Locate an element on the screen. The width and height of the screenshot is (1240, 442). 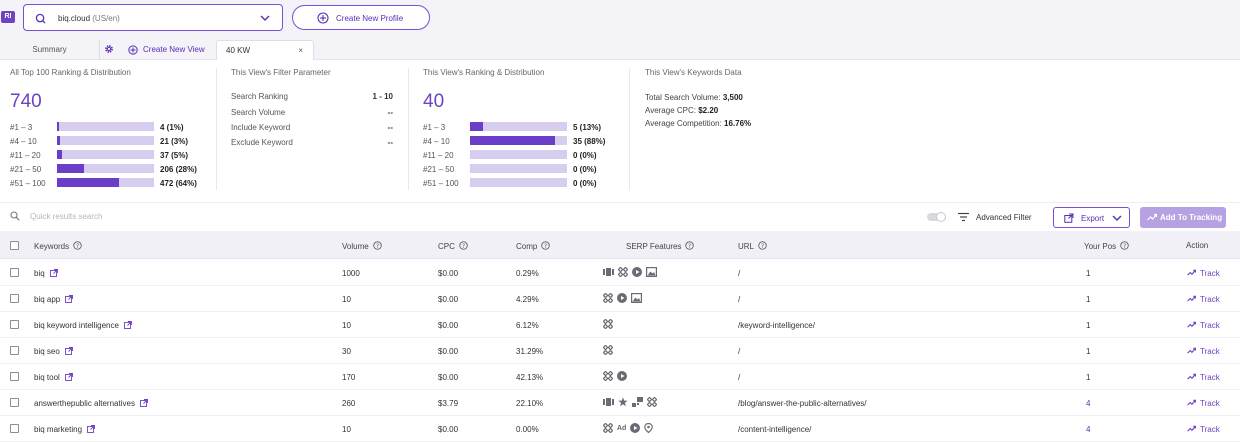
export-label: Export is located at coordinates (1093, 218).